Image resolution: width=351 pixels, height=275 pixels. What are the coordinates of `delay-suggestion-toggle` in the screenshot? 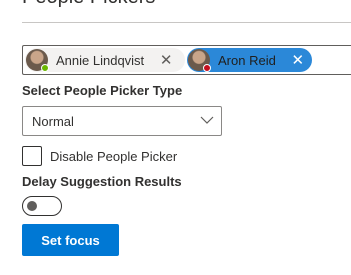 It's located at (42, 206).